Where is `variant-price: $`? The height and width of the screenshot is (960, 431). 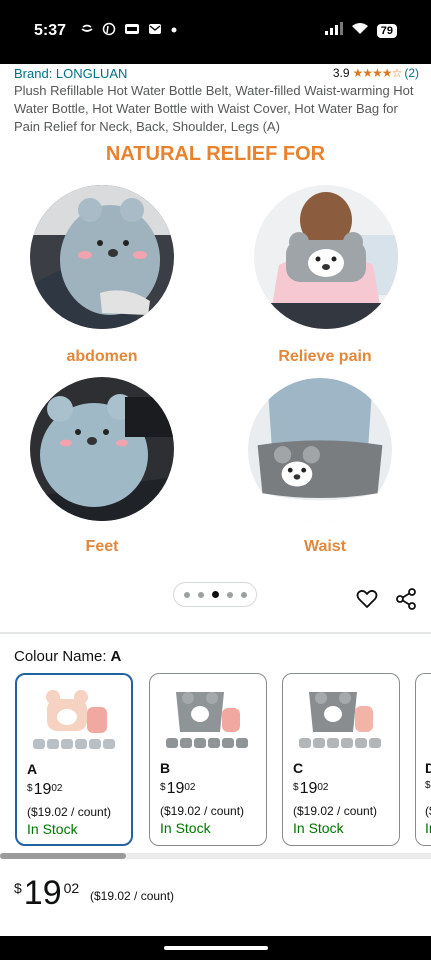
variant-price: $ is located at coordinates (428, 785).